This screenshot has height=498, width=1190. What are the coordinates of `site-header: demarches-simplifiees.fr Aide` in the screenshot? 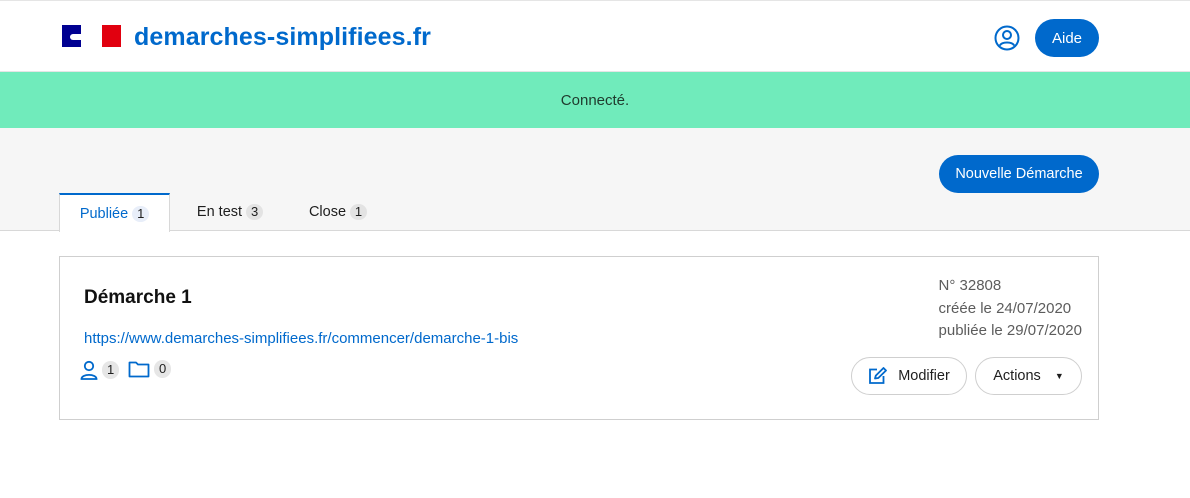 It's located at (595, 36).